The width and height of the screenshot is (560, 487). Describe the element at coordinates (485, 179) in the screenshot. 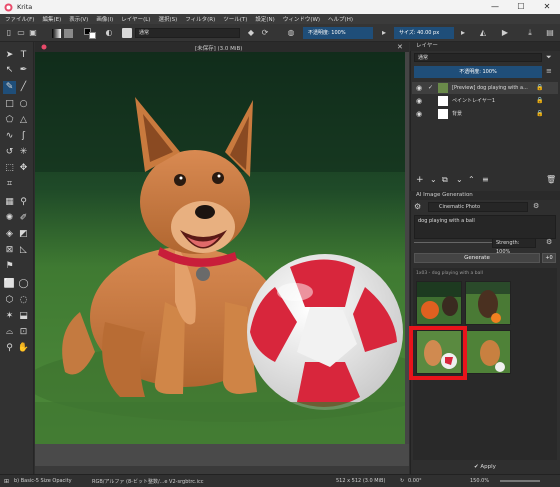

I see `layer-properties-icon: ≡` at that location.